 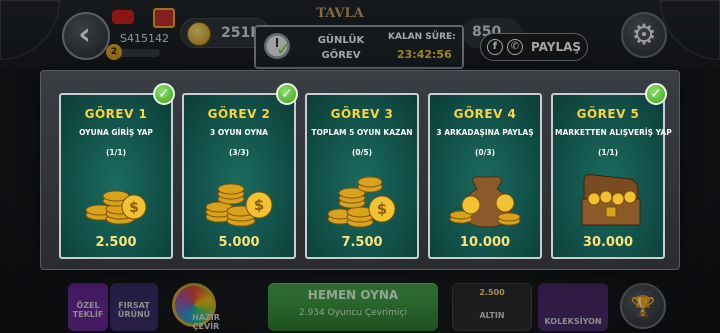 I want to click on task-description: MARKETTEN ALIŞVERİŞ YAP, so click(x=613, y=132).